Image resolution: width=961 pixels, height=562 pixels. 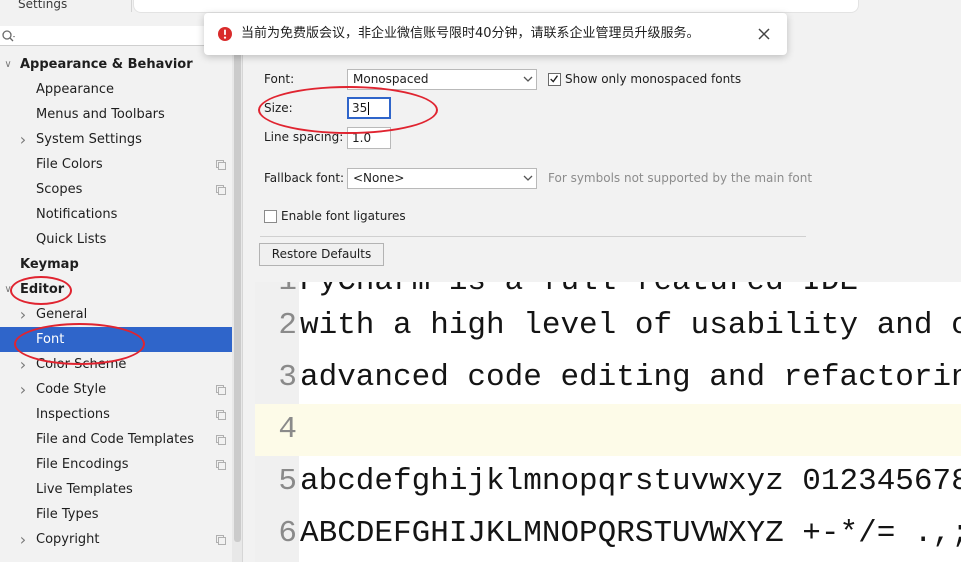 I want to click on size-label: Size:, so click(x=278, y=108).